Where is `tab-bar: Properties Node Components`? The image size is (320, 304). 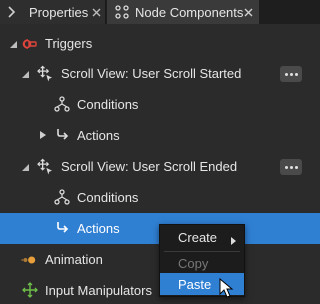 tab-bar: Properties Node Components is located at coordinates (160, 12).